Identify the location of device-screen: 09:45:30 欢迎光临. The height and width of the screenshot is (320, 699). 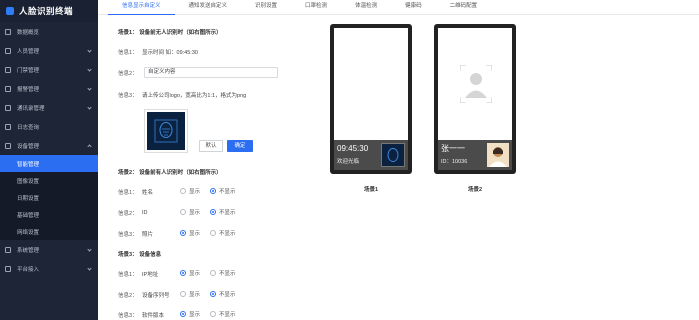
(371, 99).